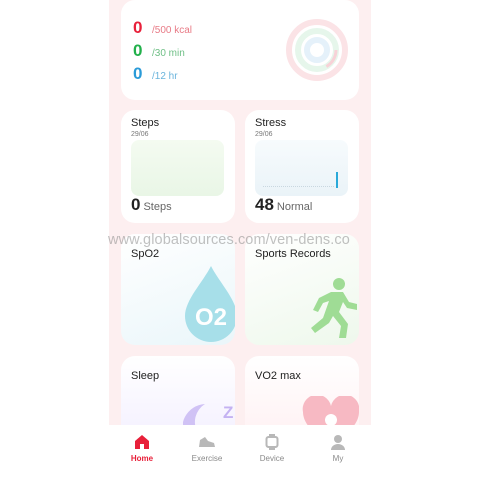 Image resolution: width=480 pixels, height=480 pixels. I want to click on stress-bar, so click(337, 180).